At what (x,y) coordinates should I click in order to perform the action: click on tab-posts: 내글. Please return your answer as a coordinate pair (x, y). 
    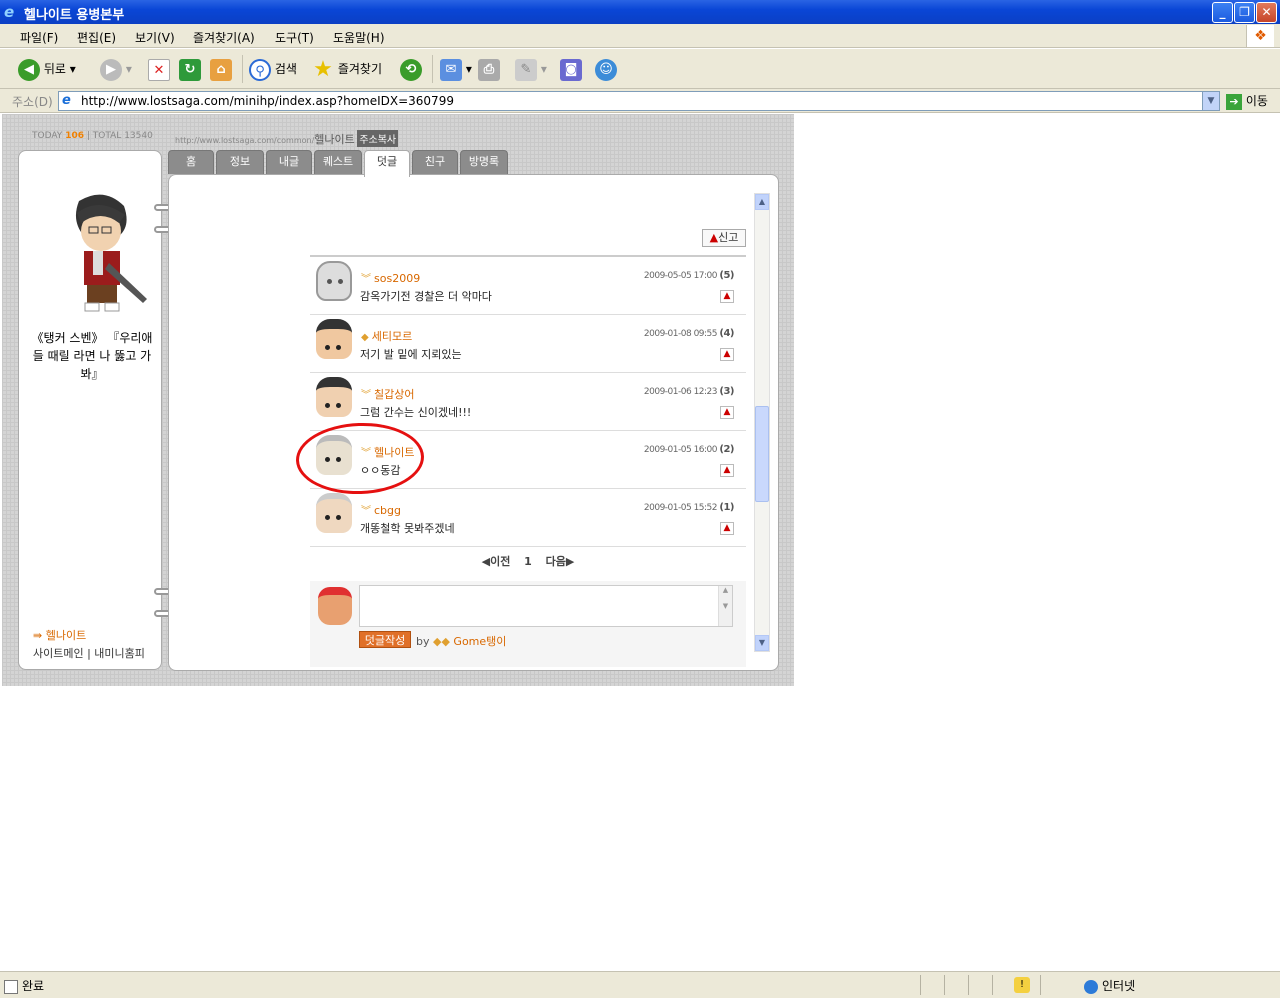
    Looking at the image, I should click on (289, 162).